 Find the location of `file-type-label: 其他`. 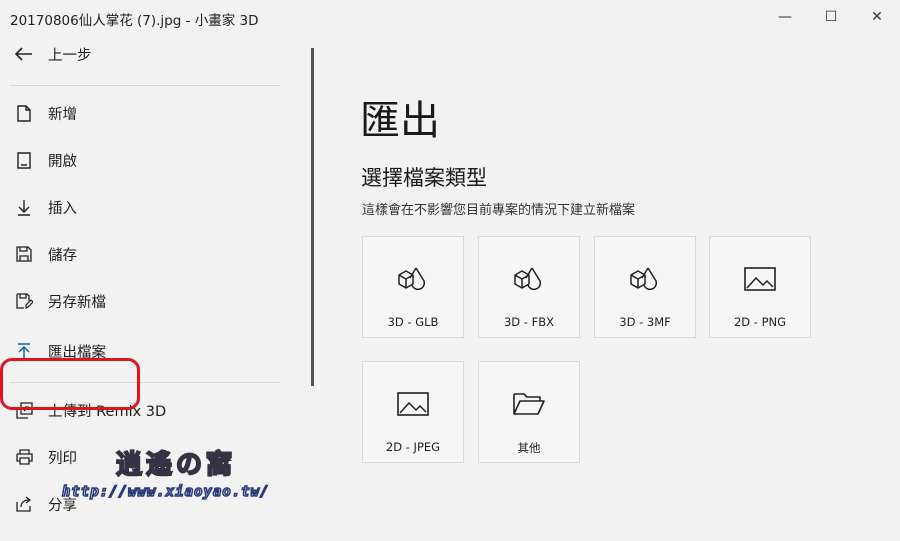

file-type-label: 其他 is located at coordinates (529, 448).